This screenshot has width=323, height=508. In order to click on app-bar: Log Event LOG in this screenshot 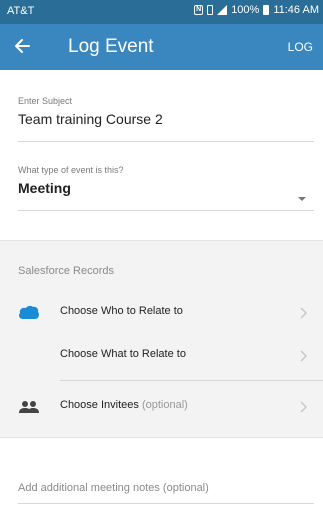, I will do `click(161, 47)`.